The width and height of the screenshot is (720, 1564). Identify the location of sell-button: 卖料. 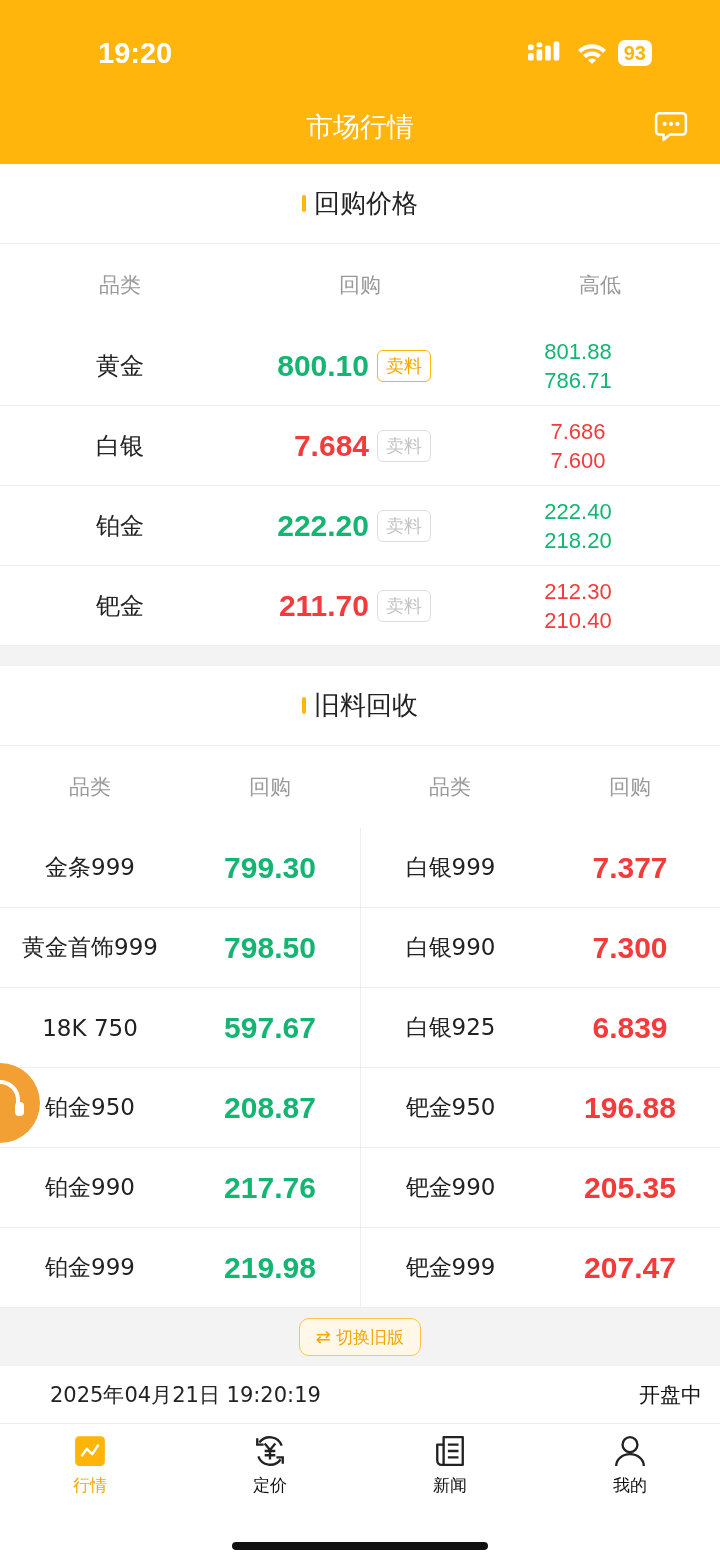
(404, 365).